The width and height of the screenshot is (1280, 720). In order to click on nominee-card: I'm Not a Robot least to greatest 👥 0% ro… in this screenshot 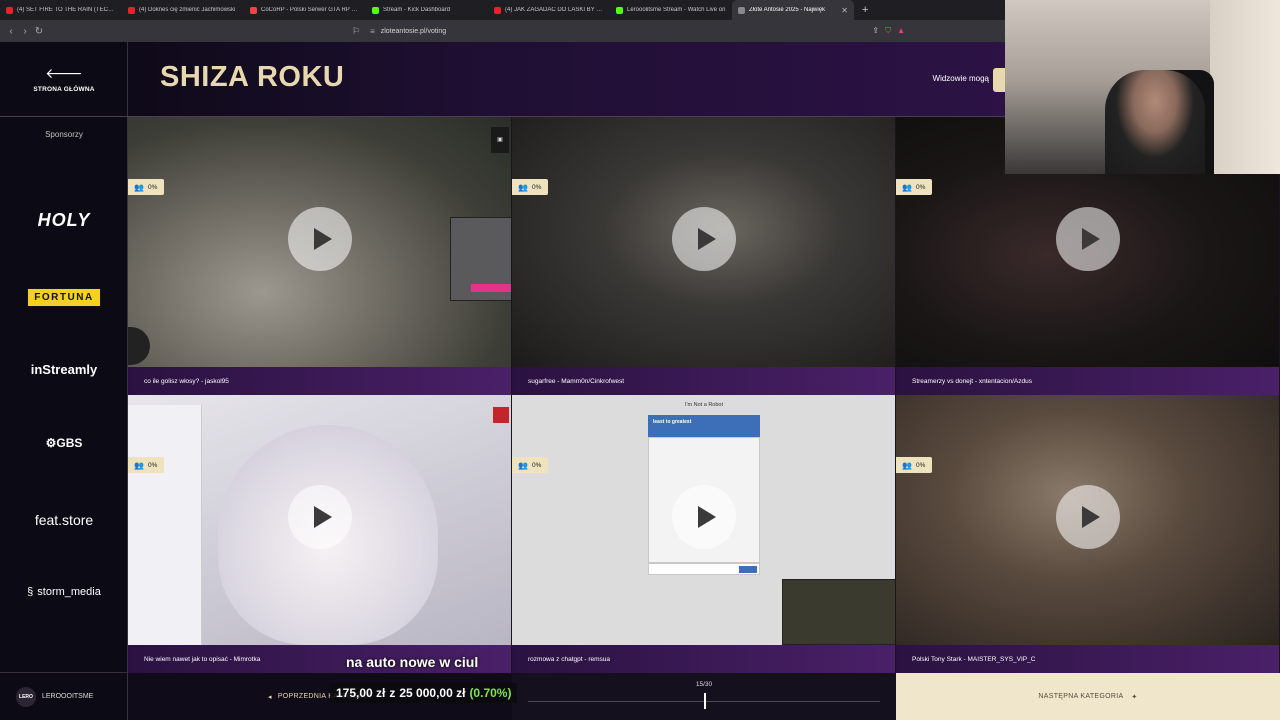, I will do `click(704, 534)`.